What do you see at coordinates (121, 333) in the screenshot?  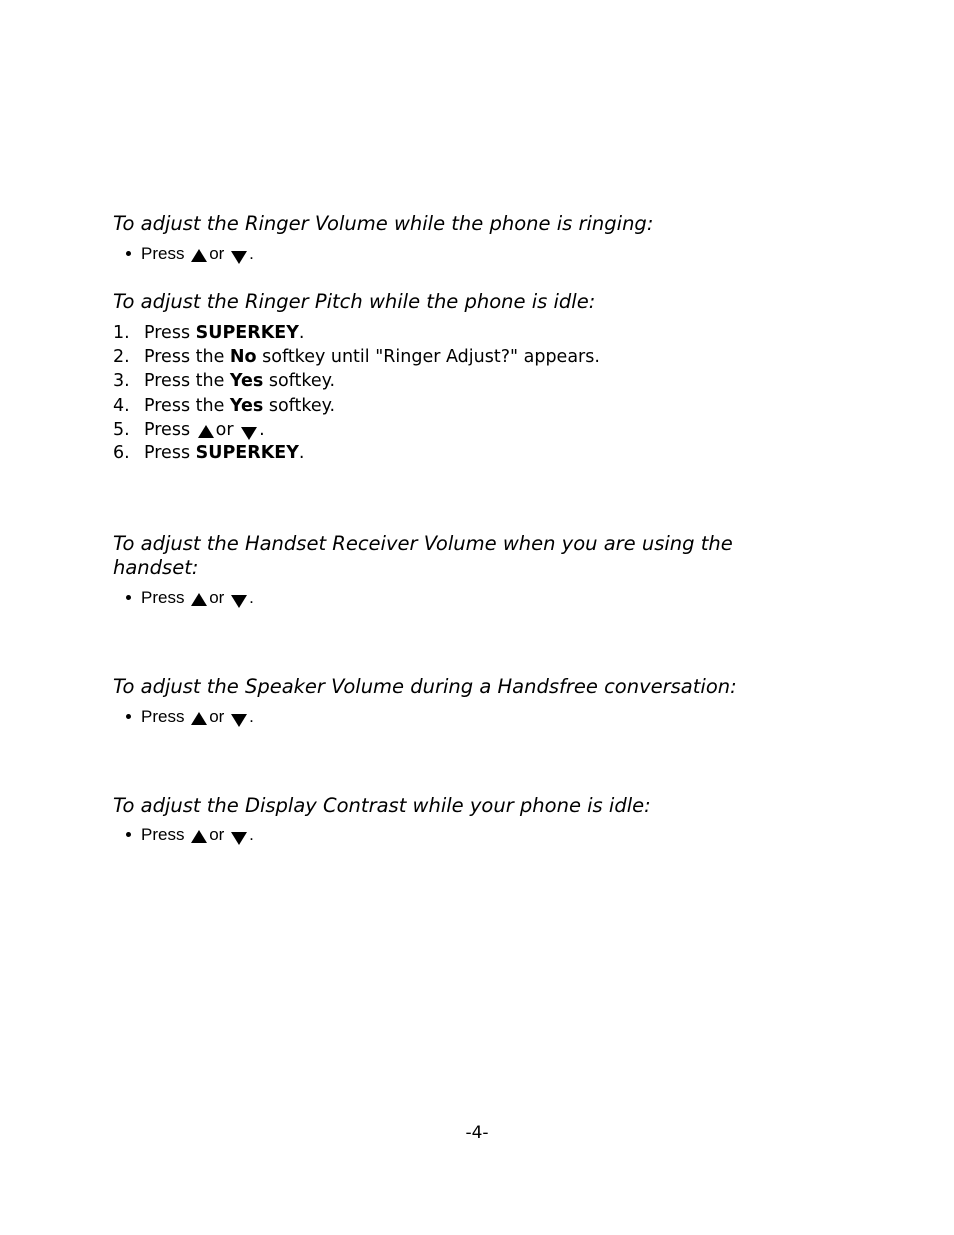 I see `step-number: 1.` at bounding box center [121, 333].